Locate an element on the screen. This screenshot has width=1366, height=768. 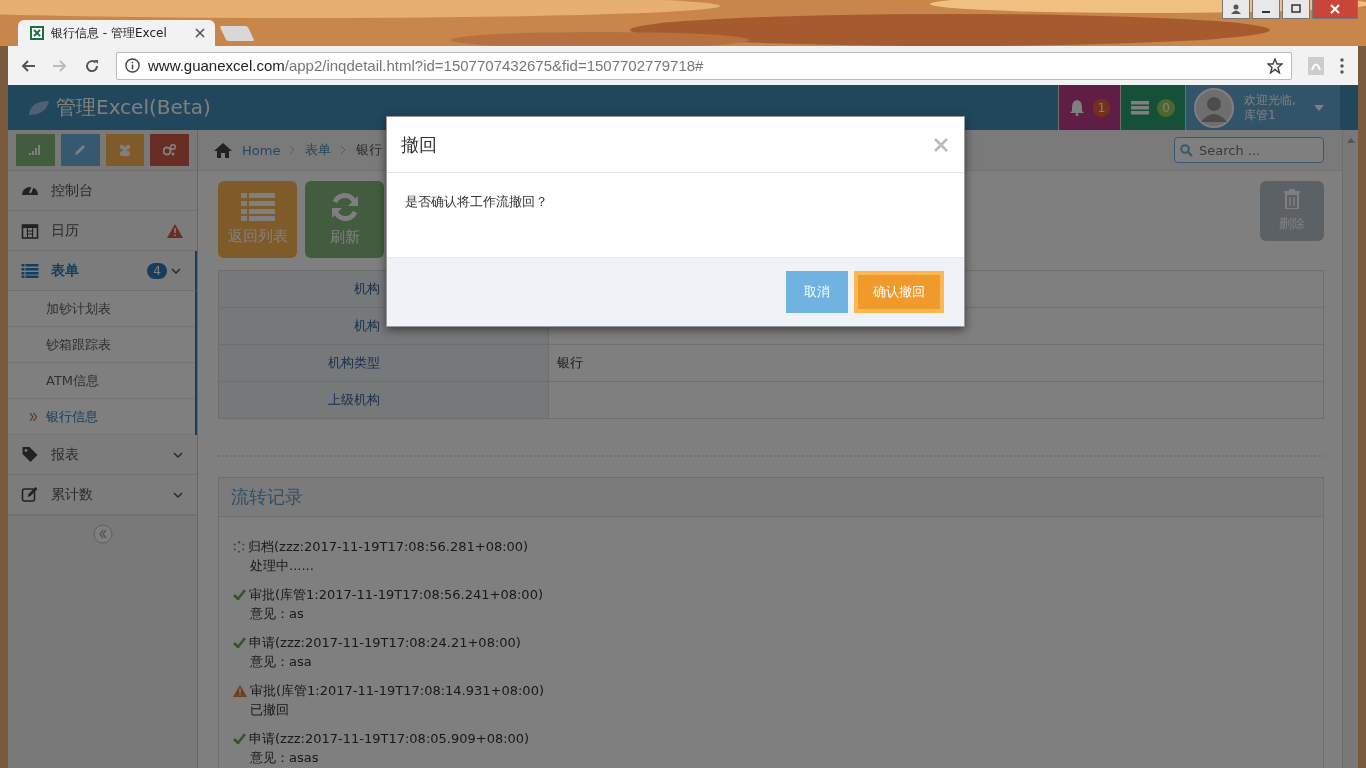
panel-title: 流转记录 is located at coordinates (267, 497).